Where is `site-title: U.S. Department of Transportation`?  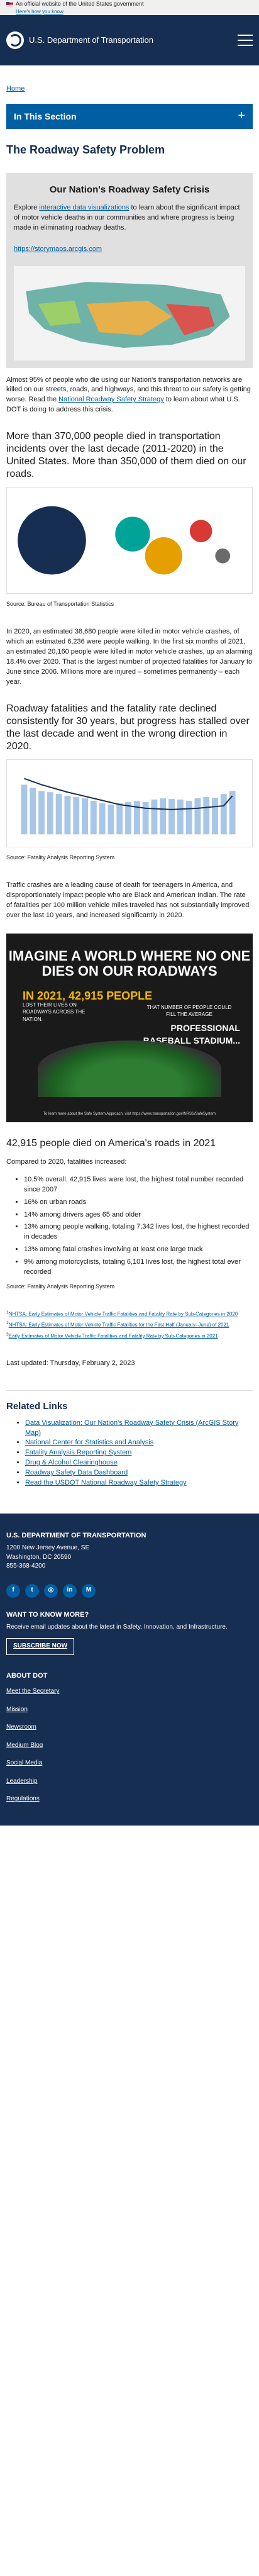
site-title: U.S. Department of Transportation is located at coordinates (91, 40).